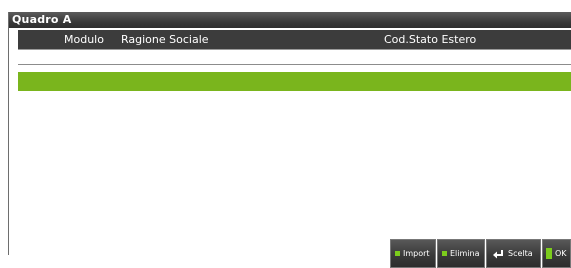  Describe the element at coordinates (561, 253) in the screenshot. I see `ok-button-label: OK` at that location.